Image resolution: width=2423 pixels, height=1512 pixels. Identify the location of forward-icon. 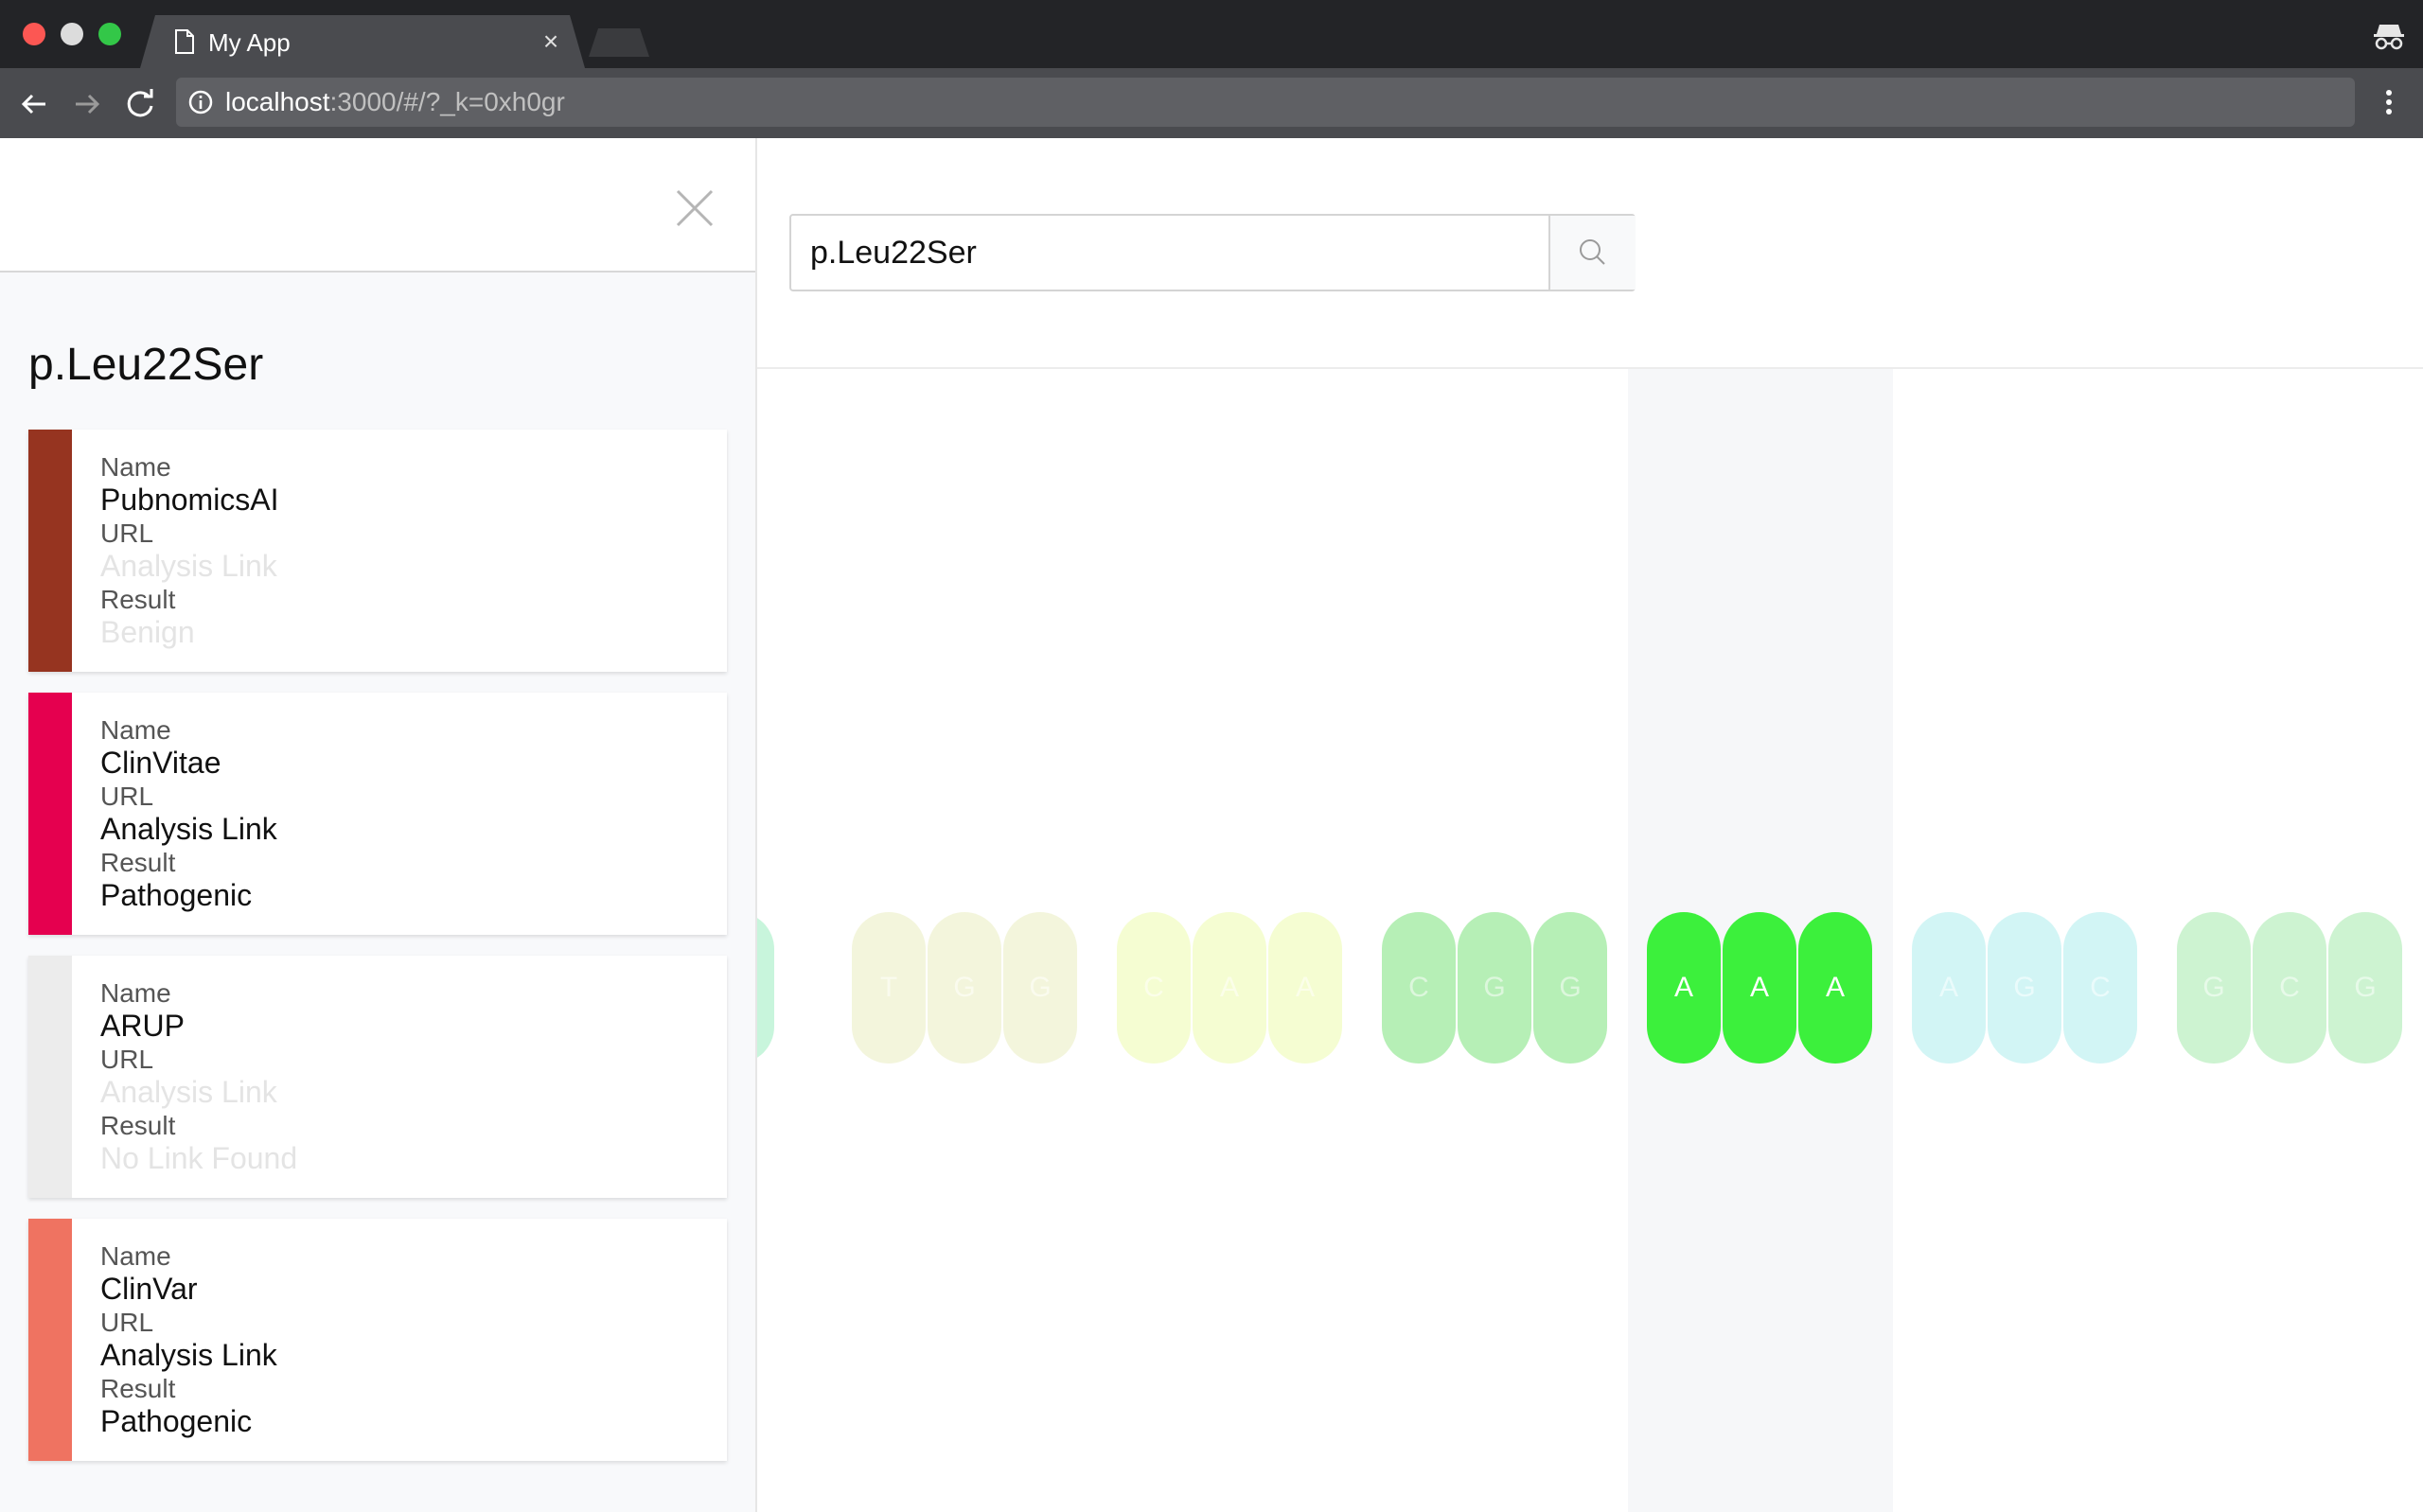
(87, 104).